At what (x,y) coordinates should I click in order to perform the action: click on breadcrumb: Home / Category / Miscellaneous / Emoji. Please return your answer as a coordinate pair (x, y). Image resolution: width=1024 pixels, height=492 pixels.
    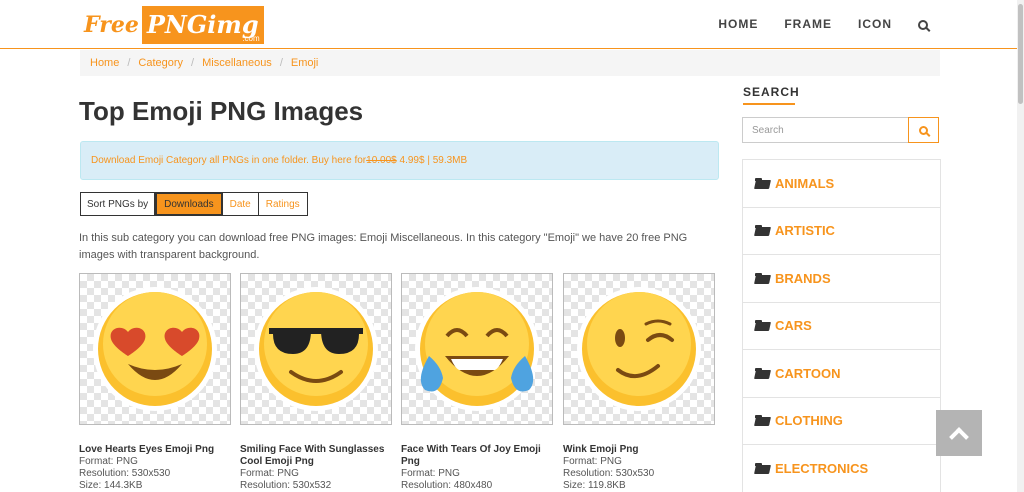
    Looking at the image, I should click on (510, 63).